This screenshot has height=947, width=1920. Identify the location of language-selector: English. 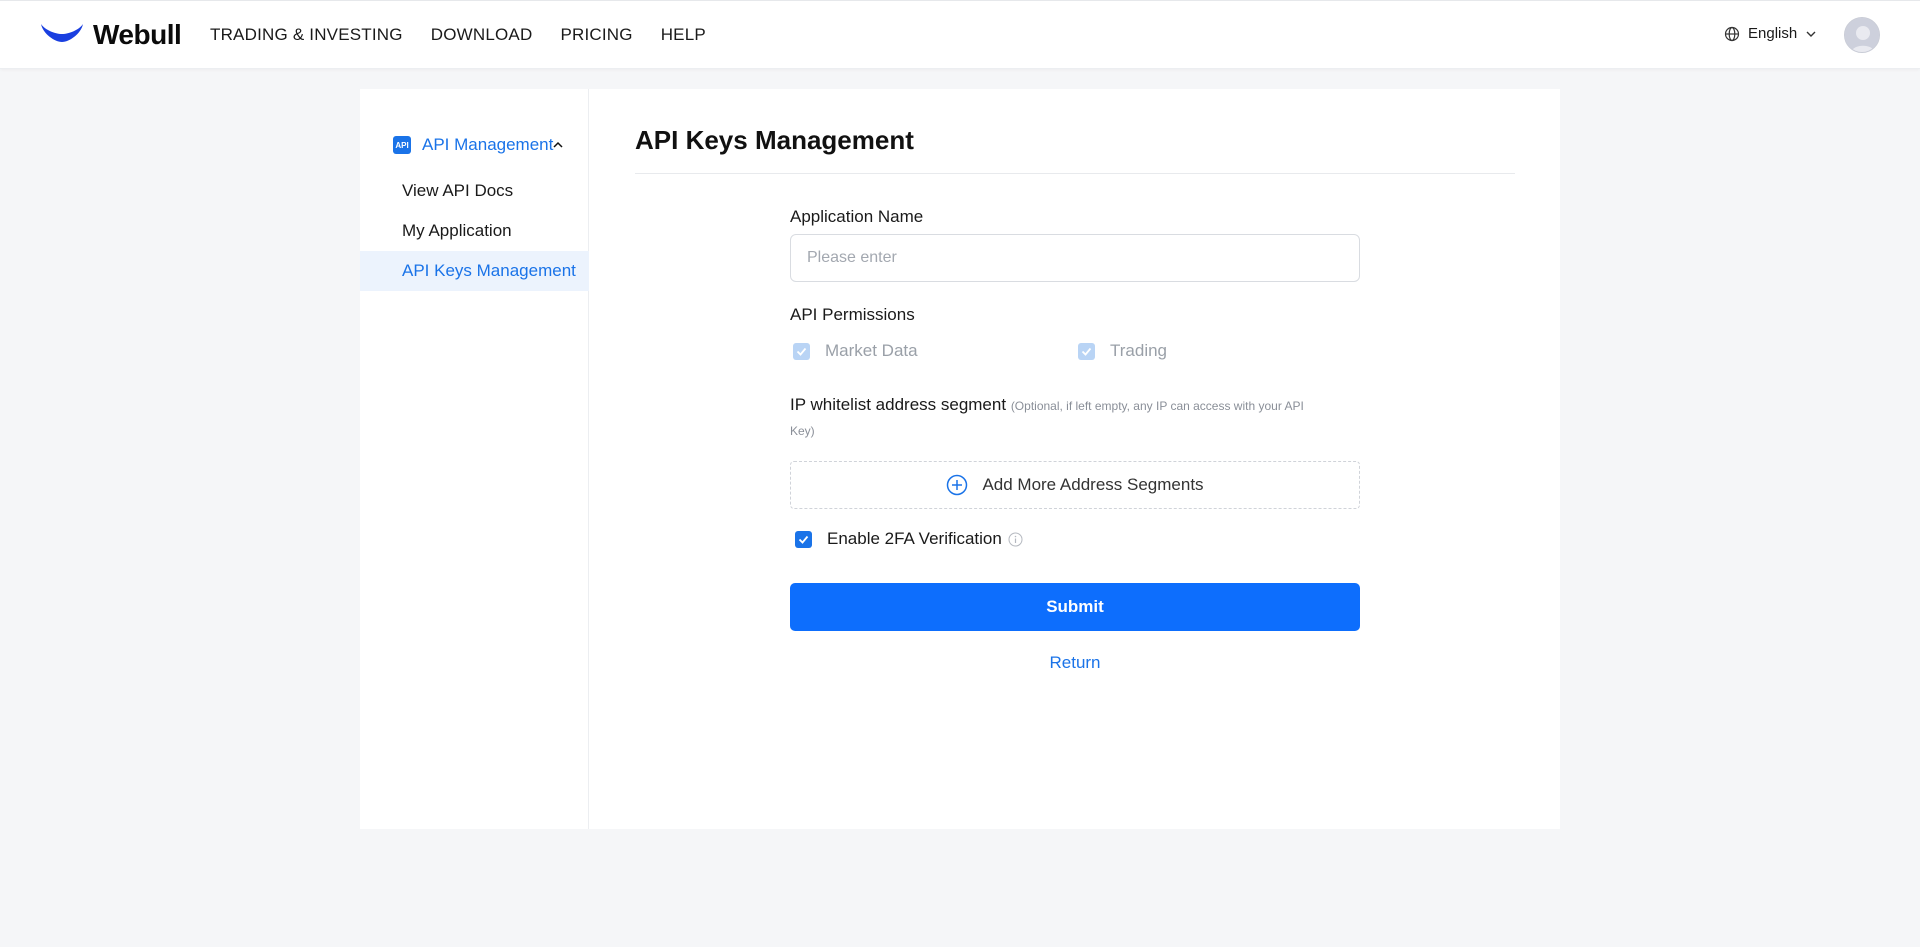
(1770, 33).